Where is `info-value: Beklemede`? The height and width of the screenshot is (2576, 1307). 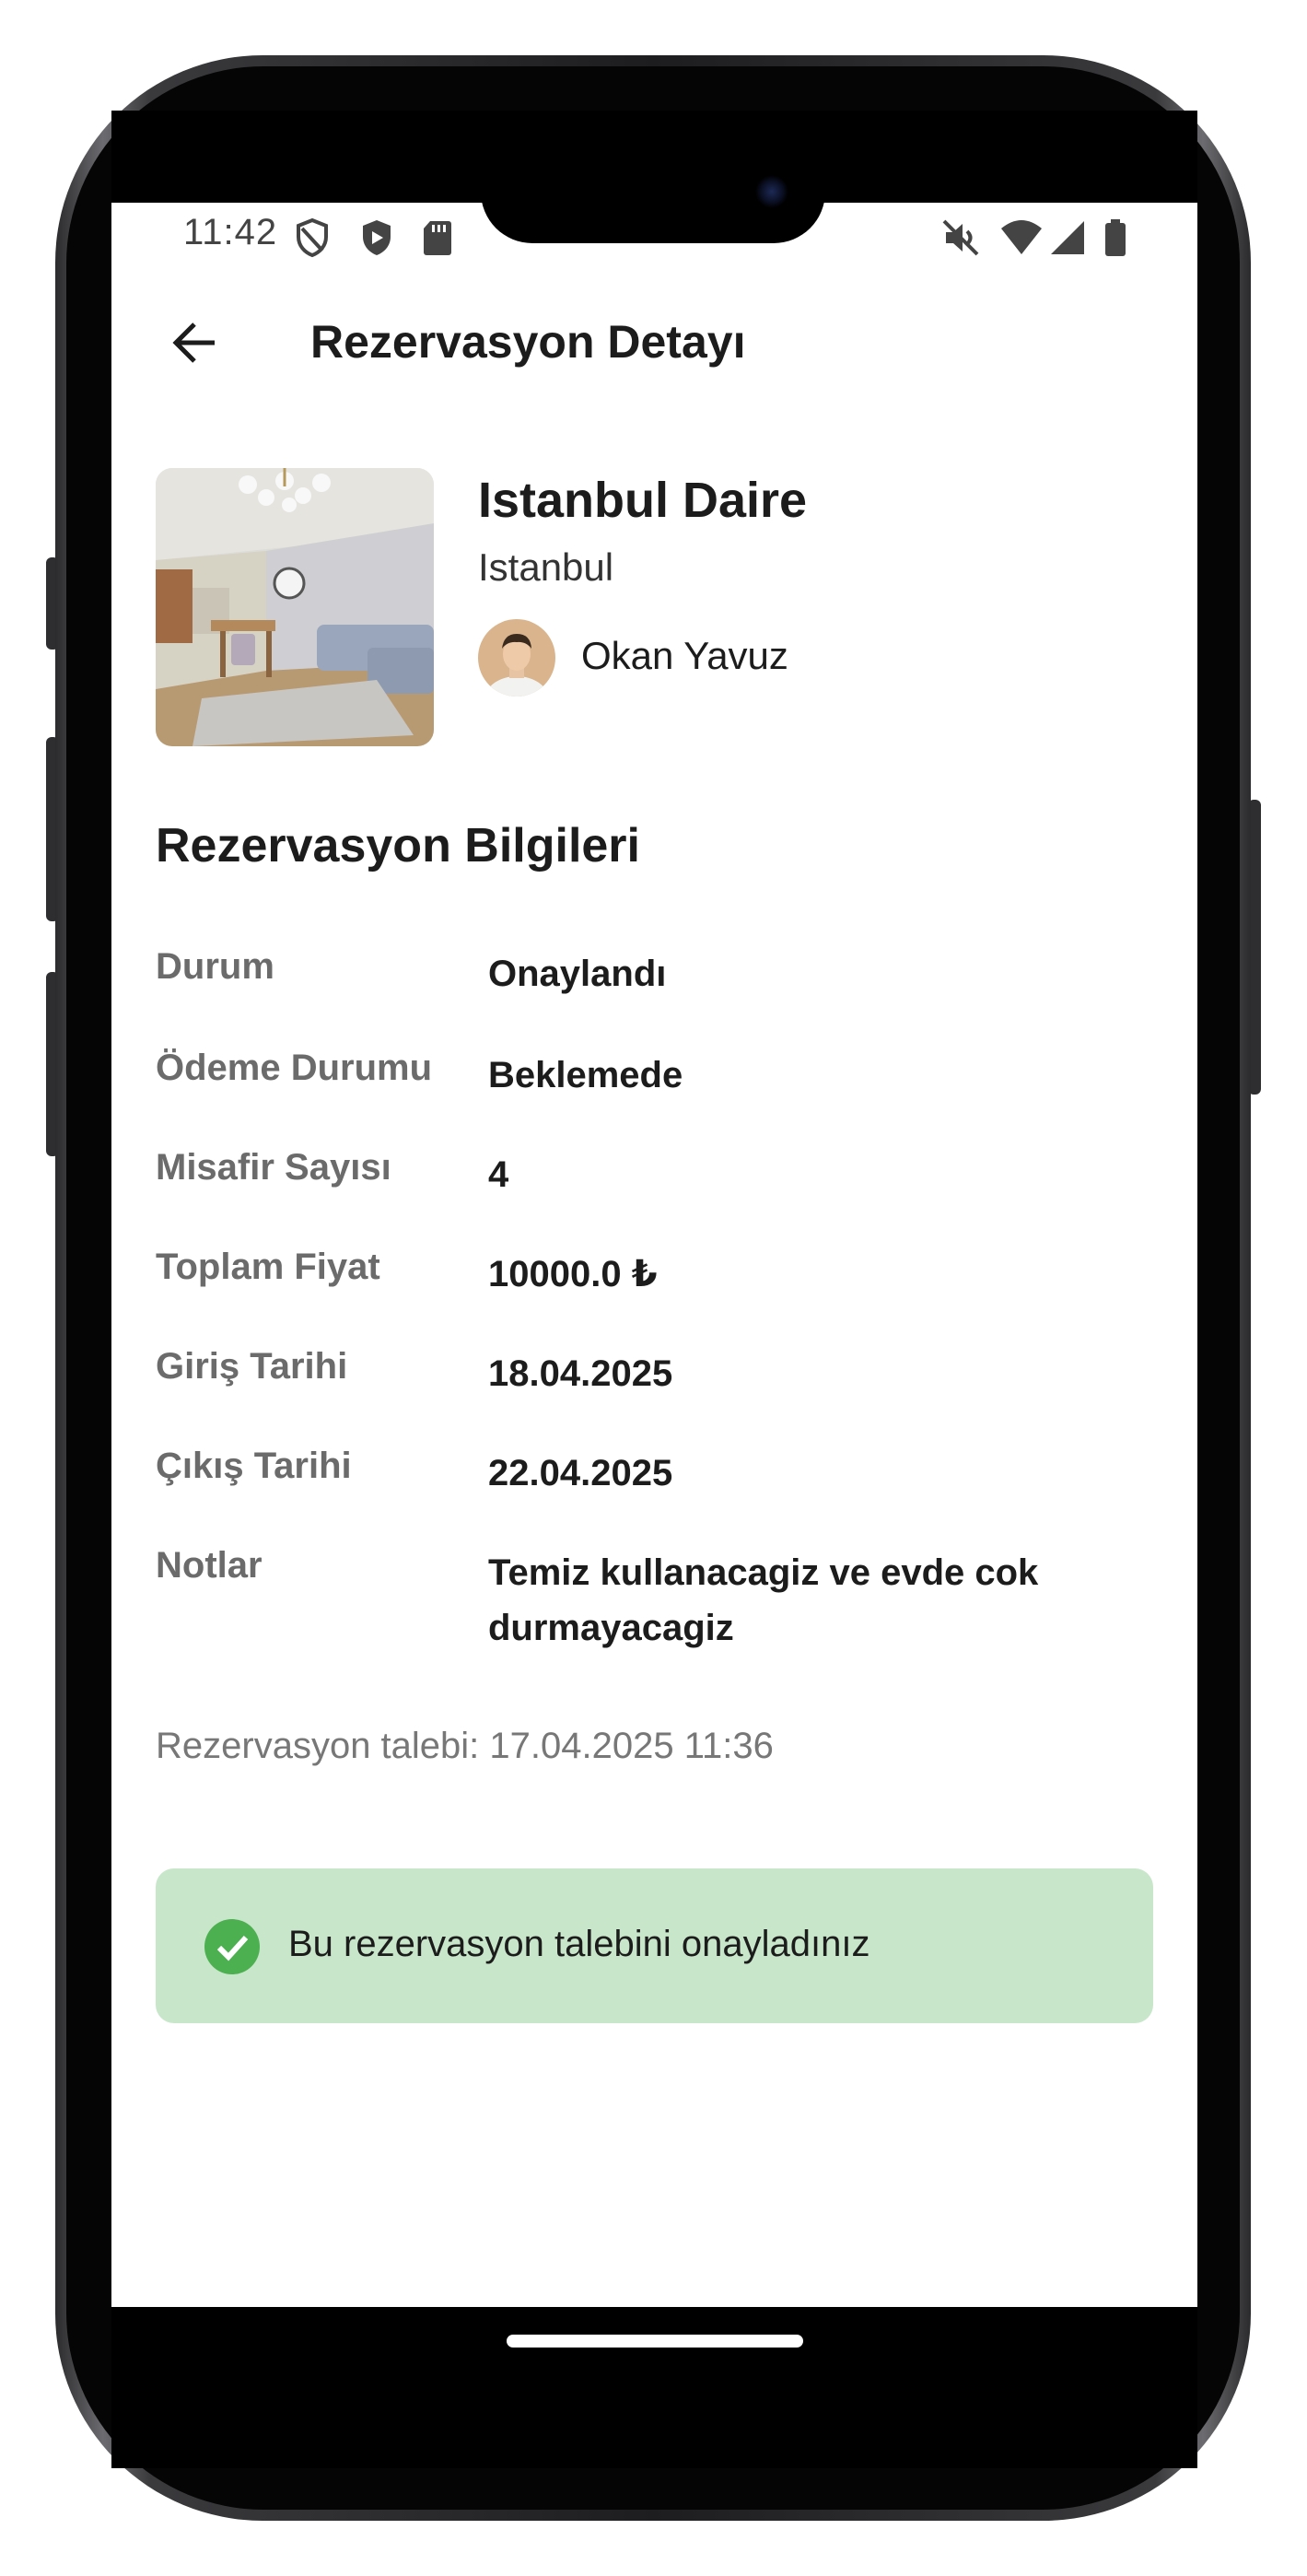 info-value: Beklemede is located at coordinates (585, 1075).